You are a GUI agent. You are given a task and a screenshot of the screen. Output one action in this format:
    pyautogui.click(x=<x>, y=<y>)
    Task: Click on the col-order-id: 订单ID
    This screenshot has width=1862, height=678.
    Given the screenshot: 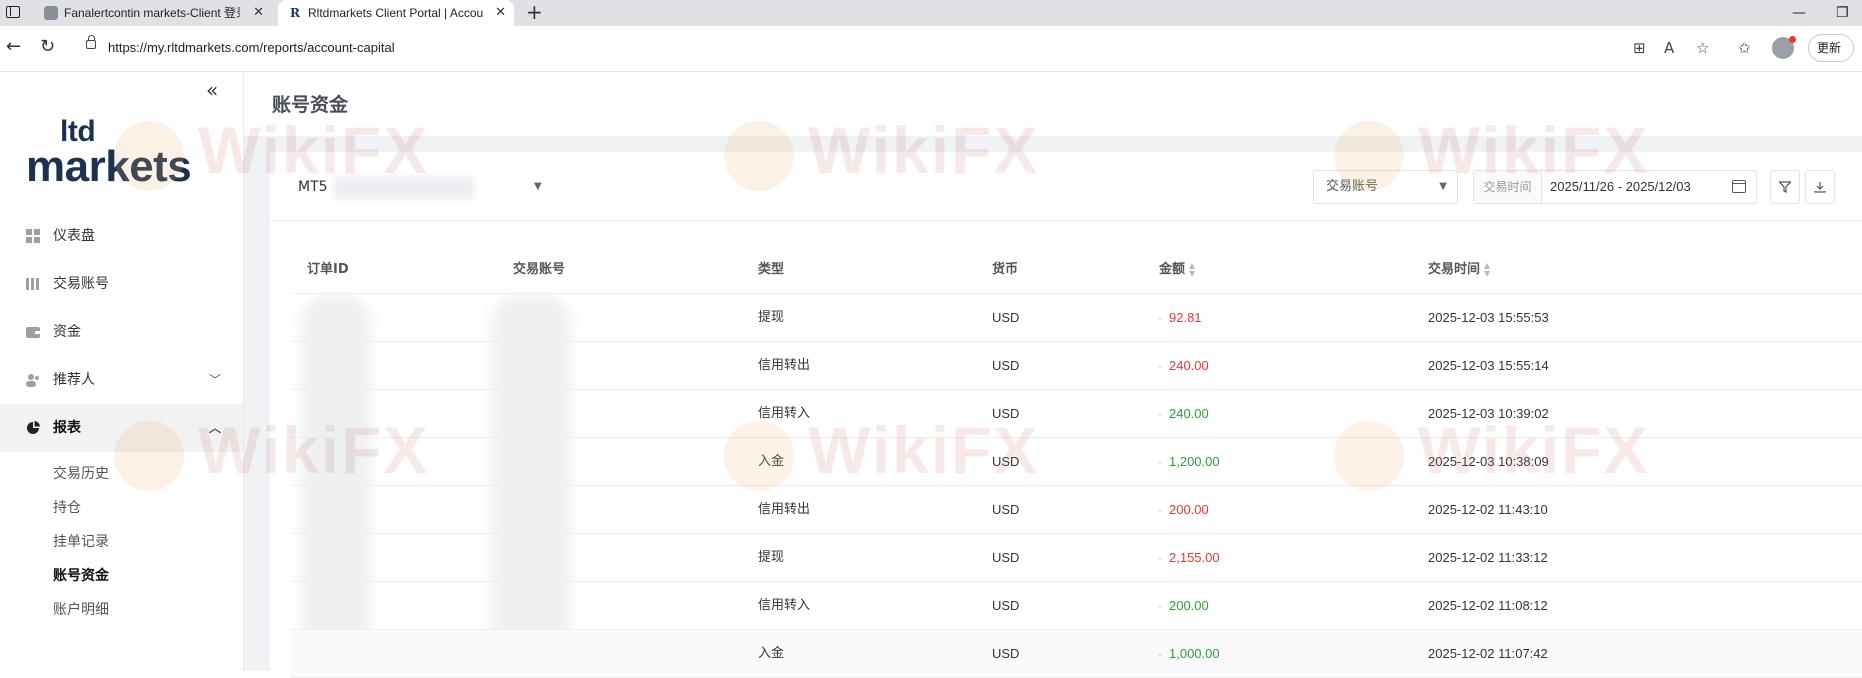 What is the action you would take?
    pyautogui.click(x=328, y=269)
    